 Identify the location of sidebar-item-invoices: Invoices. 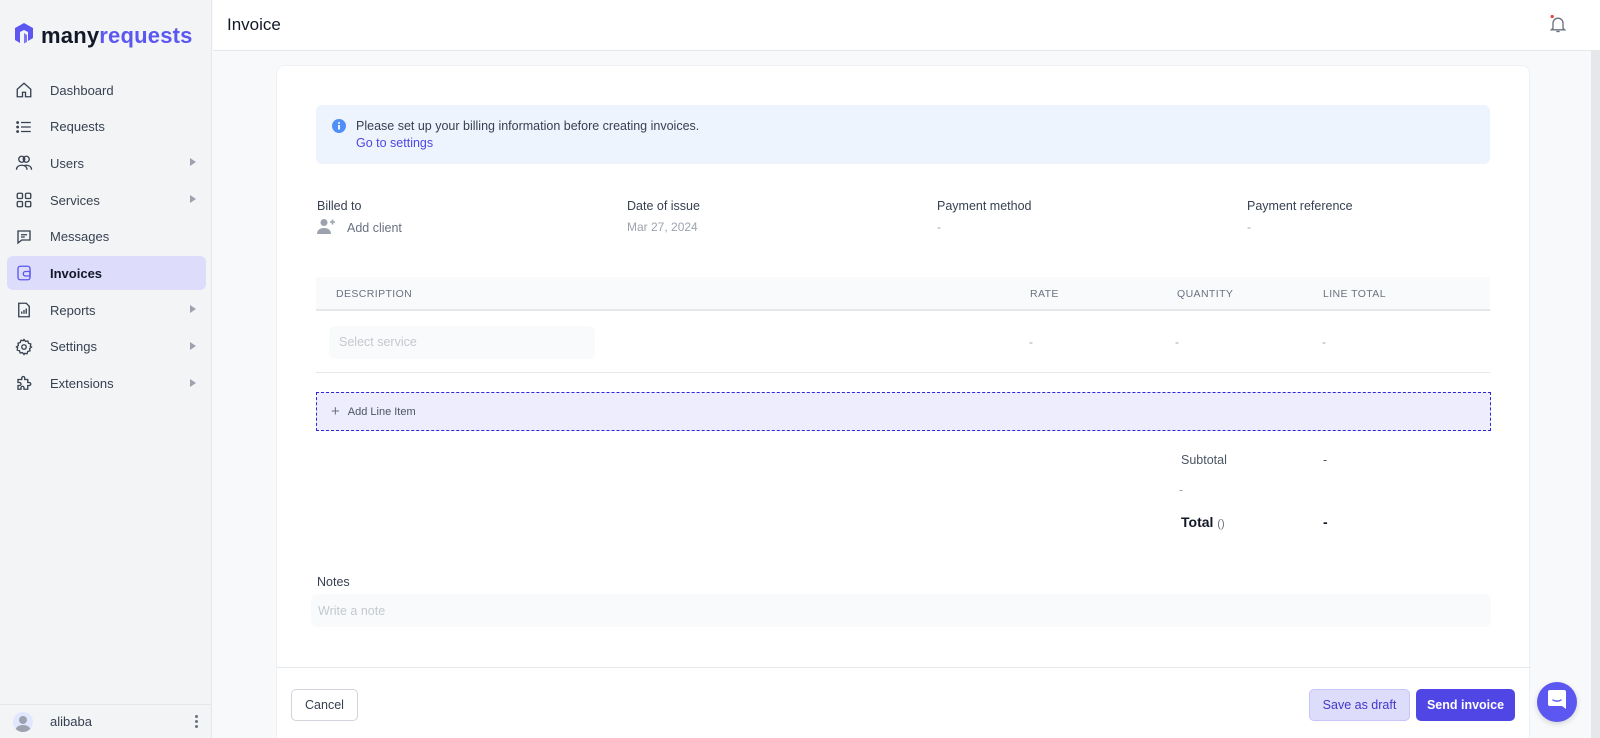
(106, 273).